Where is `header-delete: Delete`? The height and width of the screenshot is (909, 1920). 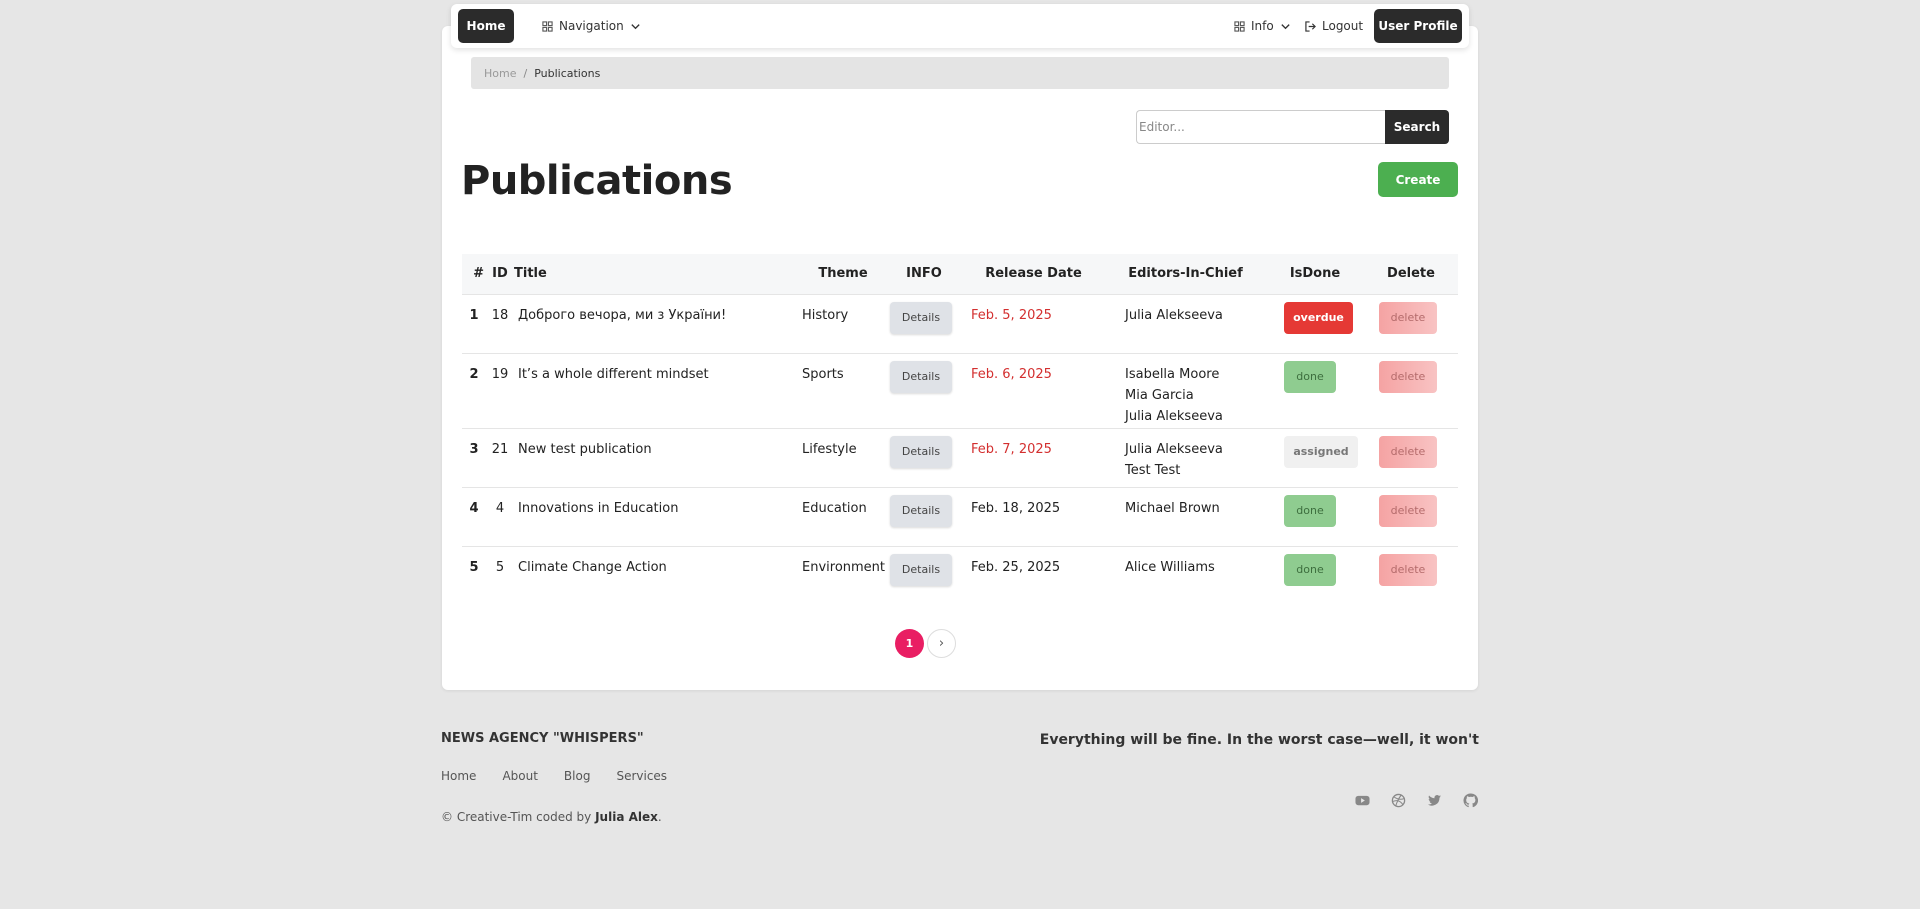 header-delete: Delete is located at coordinates (1411, 274).